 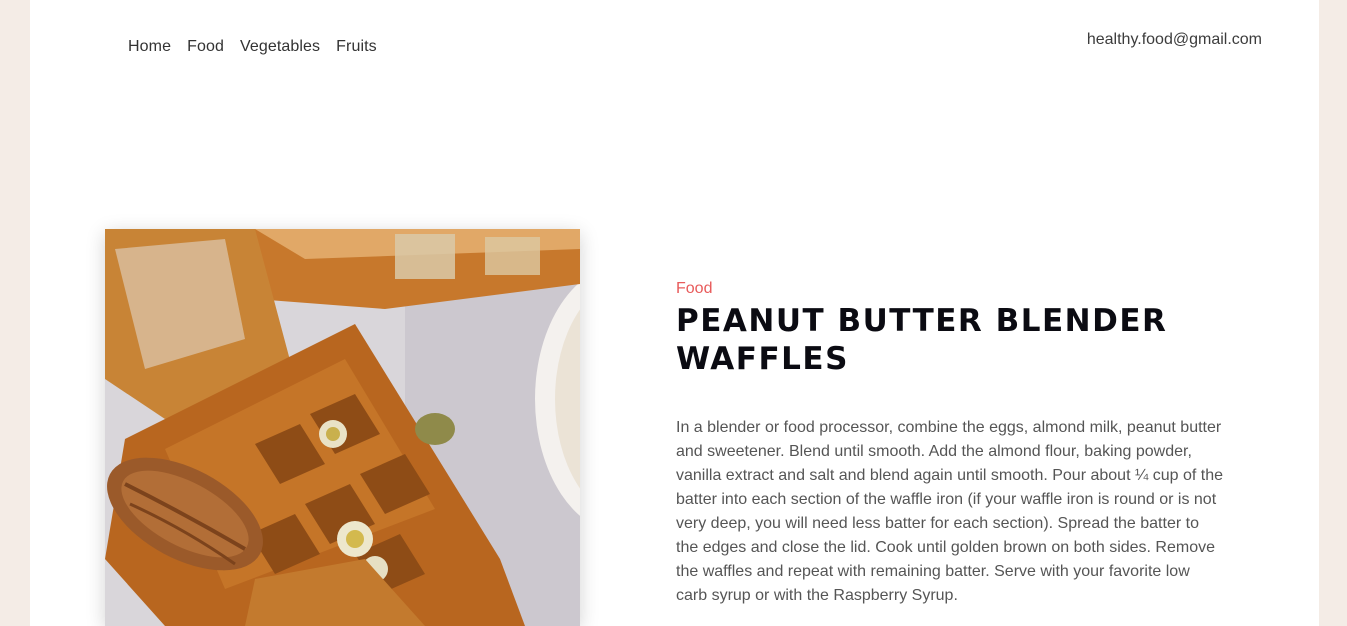 What do you see at coordinates (280, 47) in the screenshot?
I see `nav-item-vegetables: Vegetables` at bounding box center [280, 47].